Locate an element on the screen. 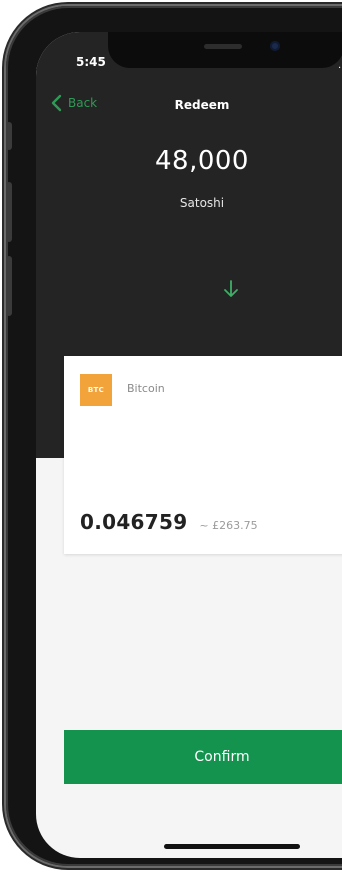 The image size is (342, 874). arrow-down-icon is located at coordinates (231, 288).